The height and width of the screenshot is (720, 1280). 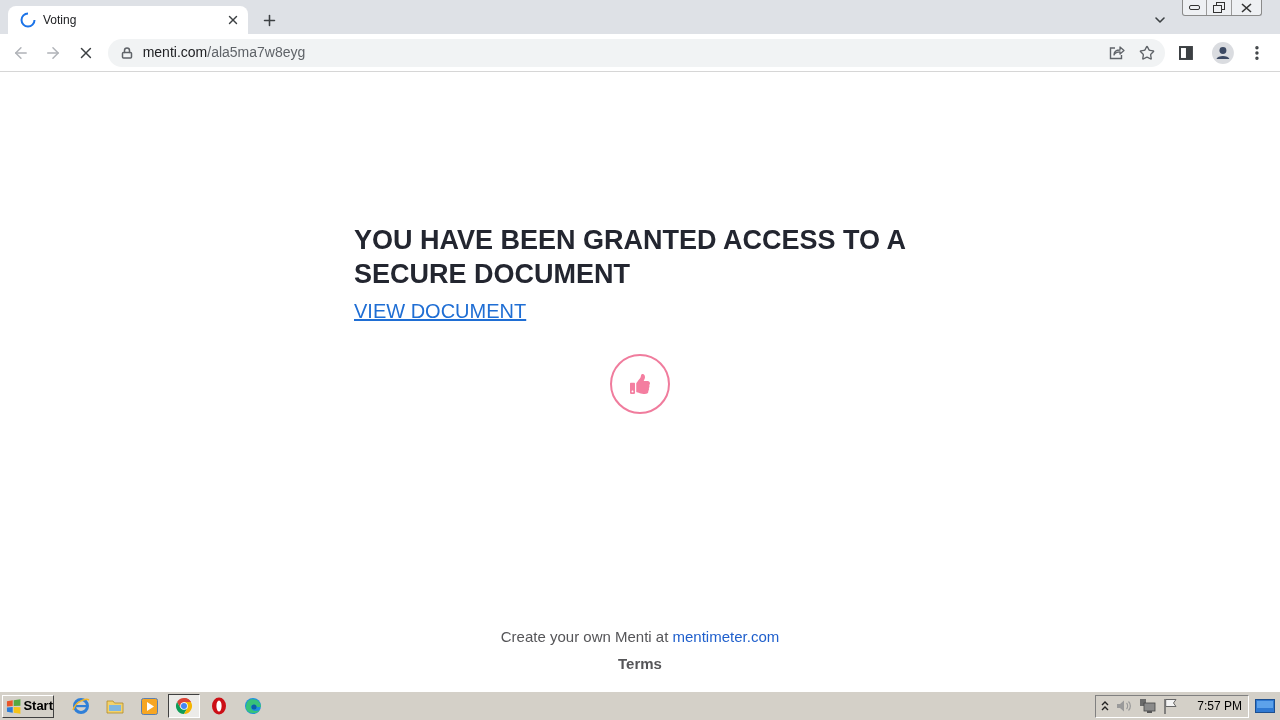 I want to click on start-button: Start, so click(x=28, y=706).